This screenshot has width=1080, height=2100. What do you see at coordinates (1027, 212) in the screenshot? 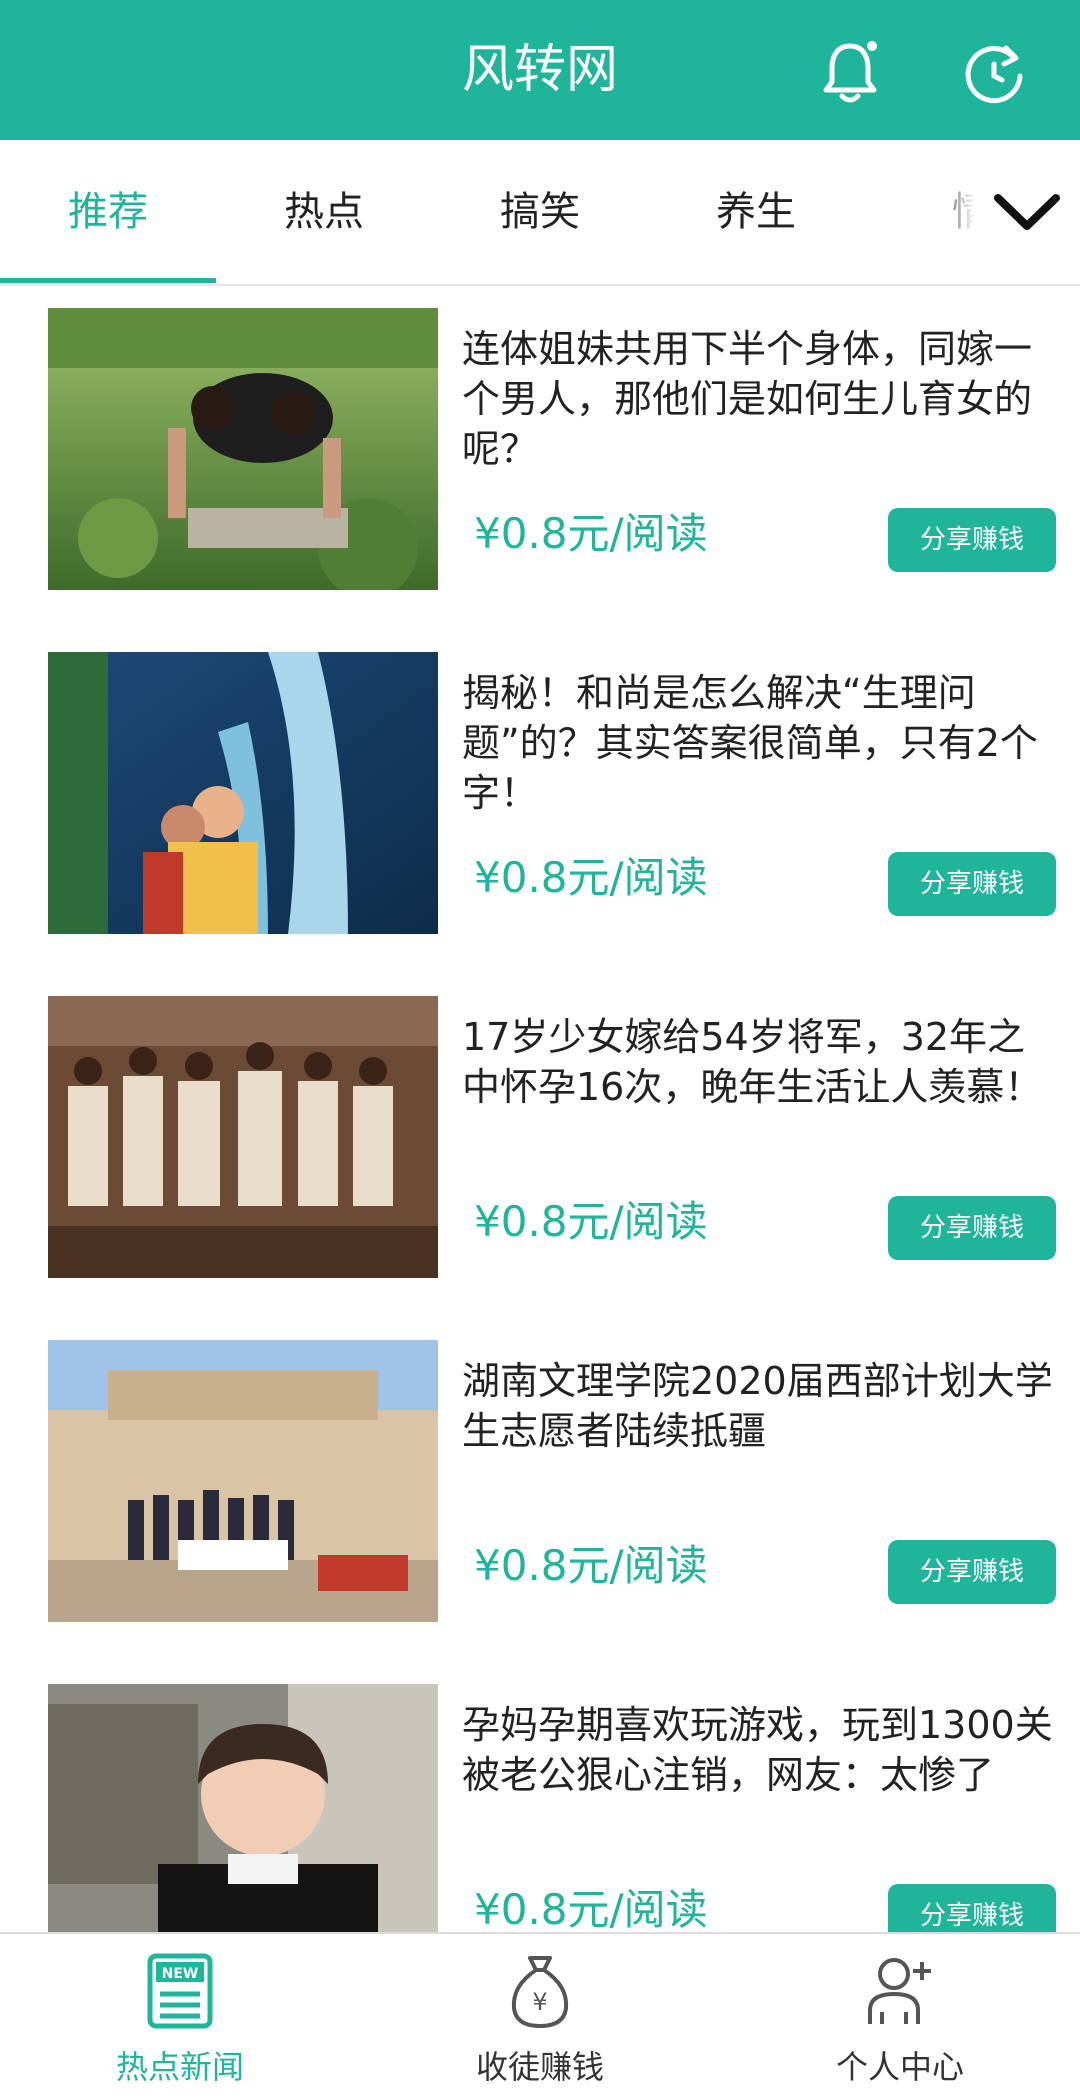
I see `chevron-down-icon` at bounding box center [1027, 212].